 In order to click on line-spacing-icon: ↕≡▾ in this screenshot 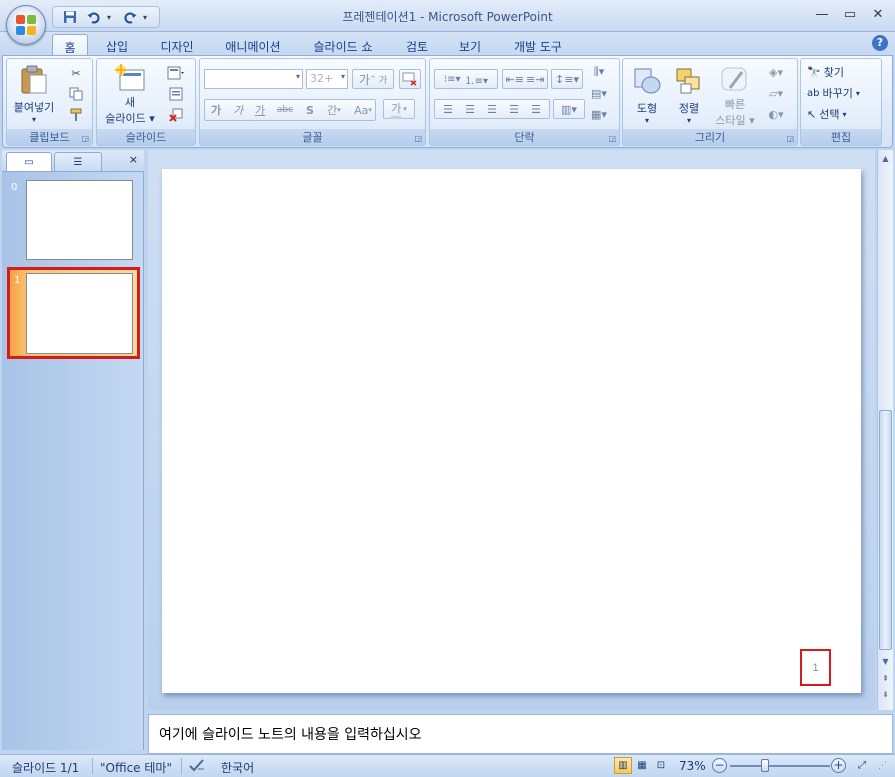, I will do `click(567, 79)`.